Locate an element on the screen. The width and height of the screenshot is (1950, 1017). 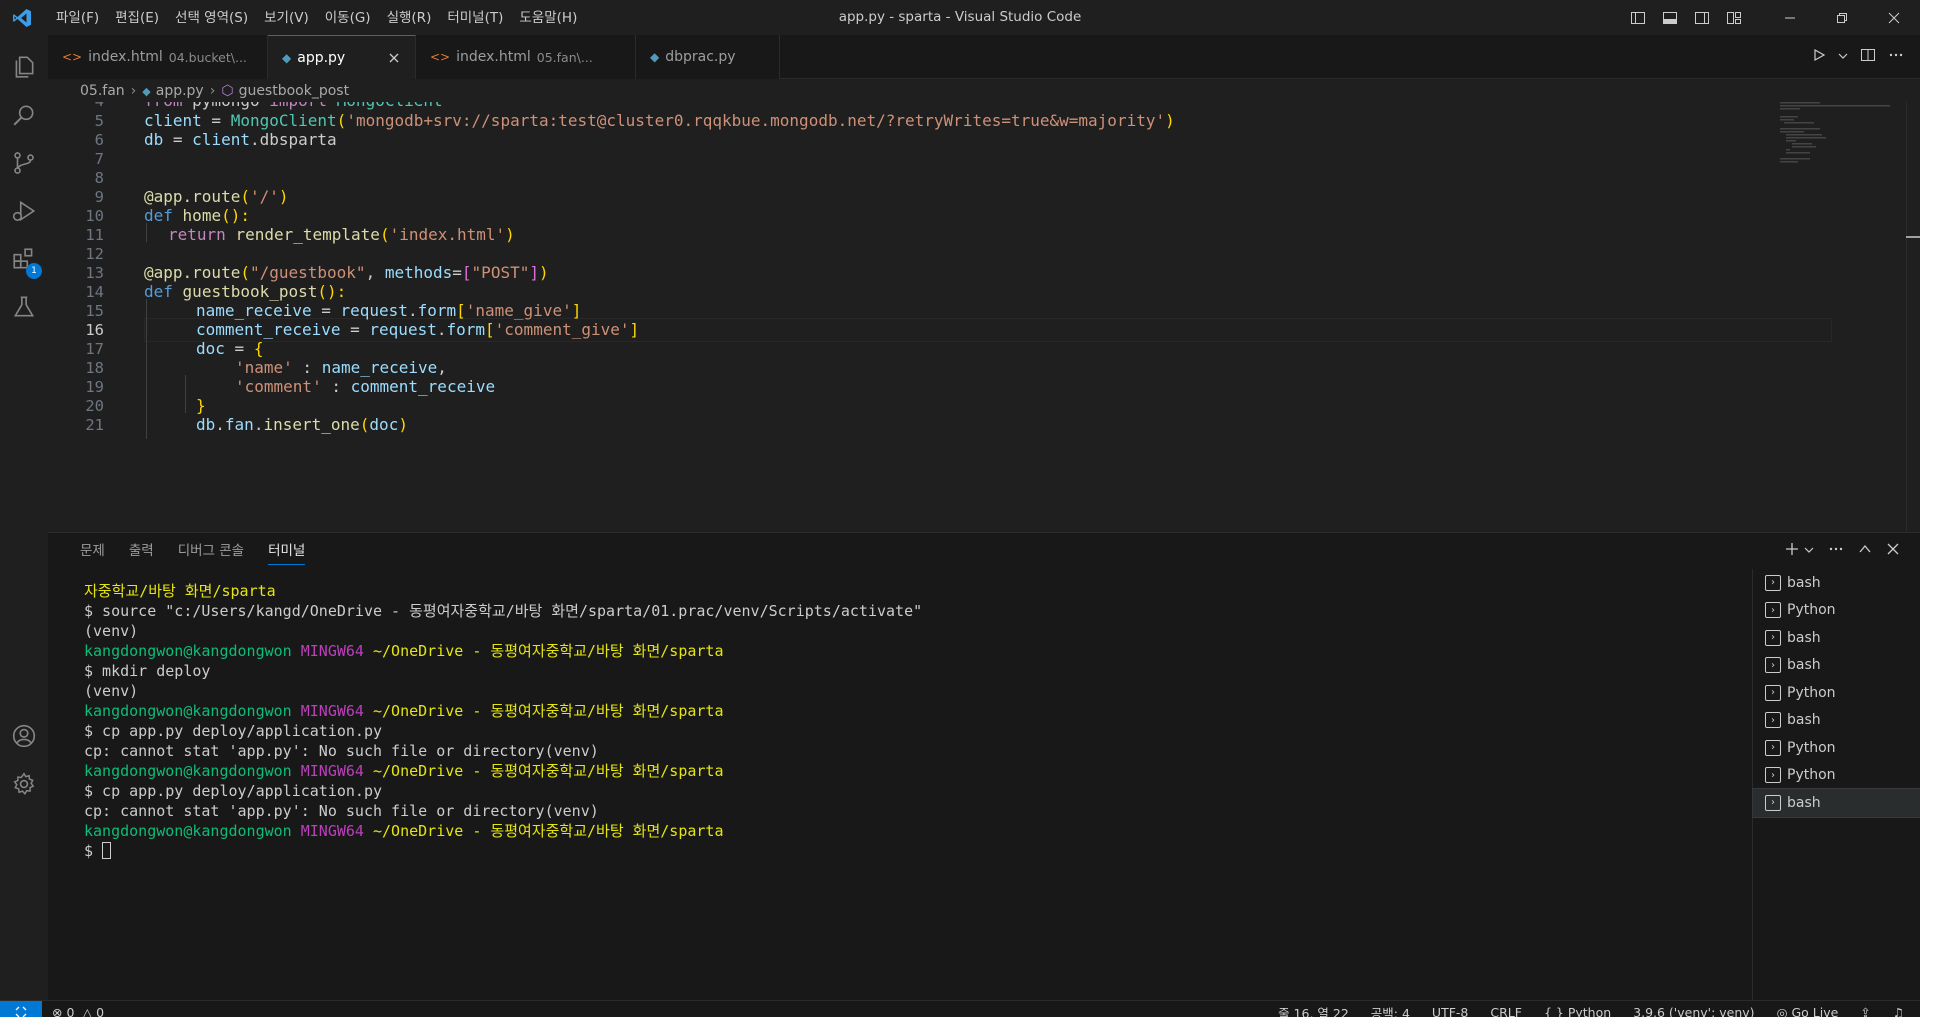
notifications-bell-icon: ♫ is located at coordinates (1898, 1011).